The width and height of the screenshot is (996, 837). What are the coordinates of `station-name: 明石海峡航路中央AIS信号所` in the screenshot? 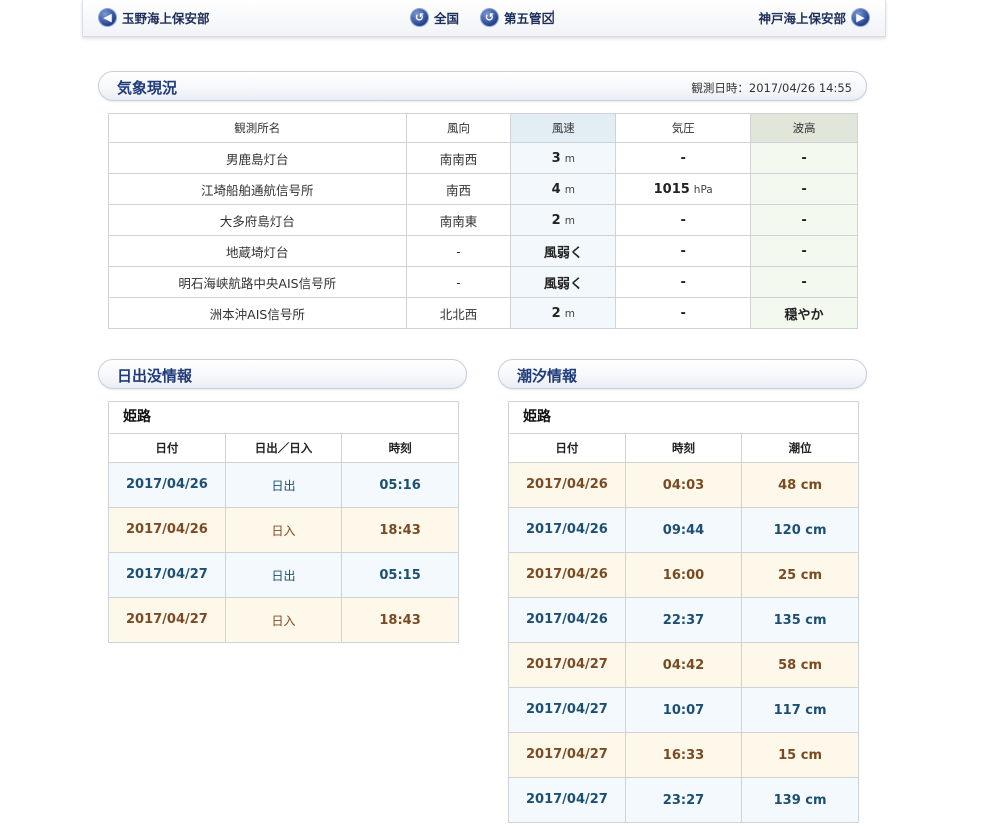 It's located at (257, 282).